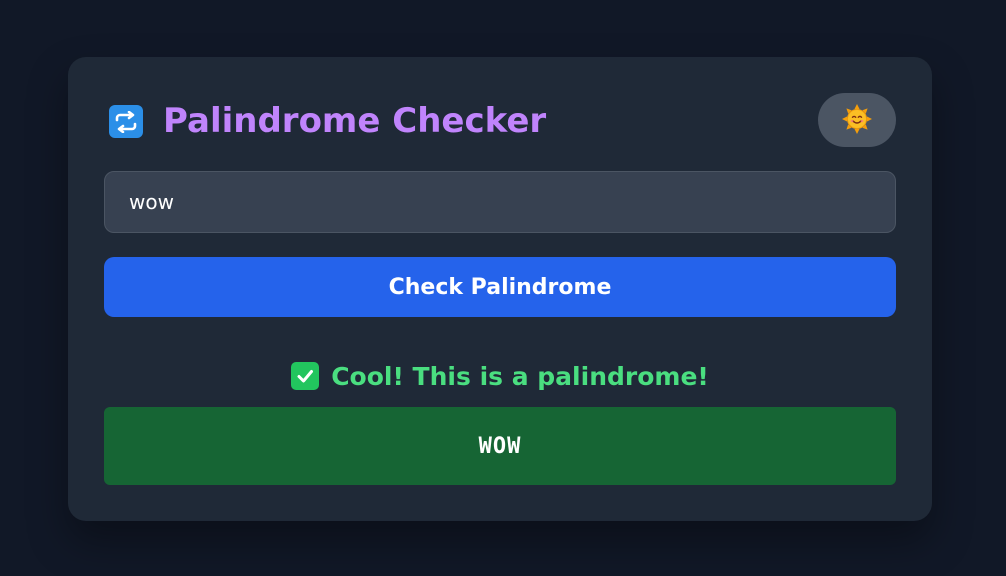  Describe the element at coordinates (520, 376) in the screenshot. I see `result-text: Cool! This is a palindrome!` at that location.